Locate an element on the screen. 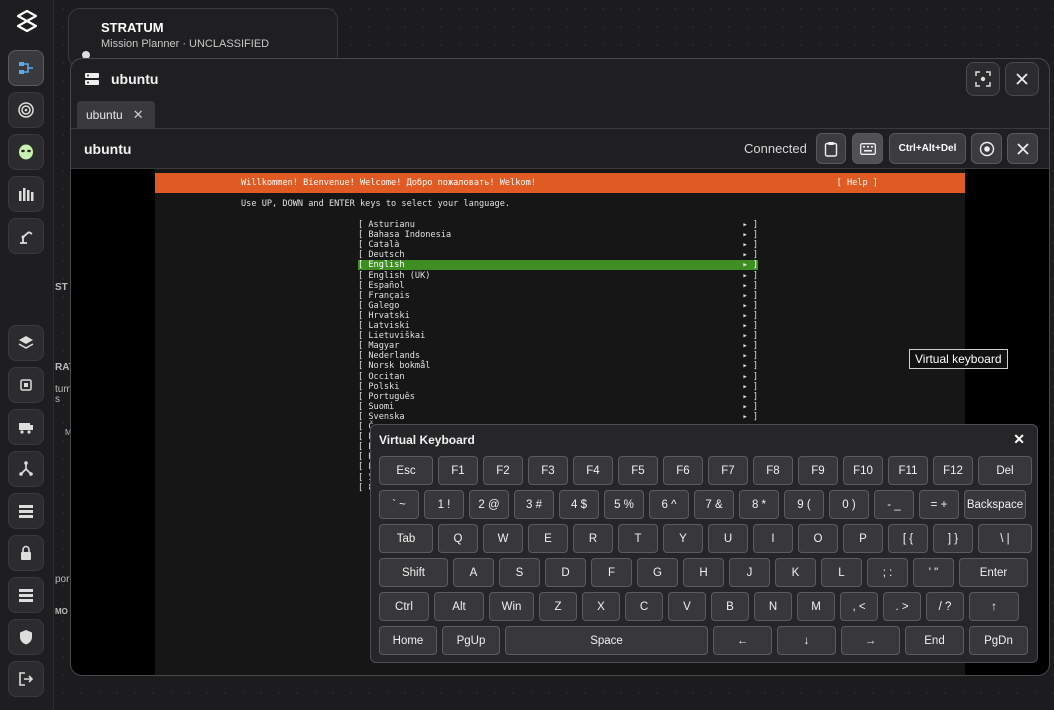 This screenshot has width=1054, height=710. key-: ↑ is located at coordinates (994, 606).